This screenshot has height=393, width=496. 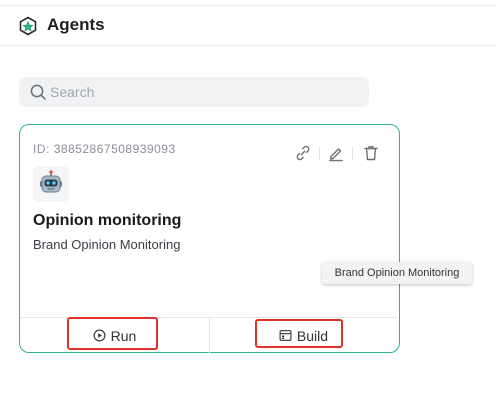 What do you see at coordinates (205, 92) in the screenshot?
I see `search-input` at bounding box center [205, 92].